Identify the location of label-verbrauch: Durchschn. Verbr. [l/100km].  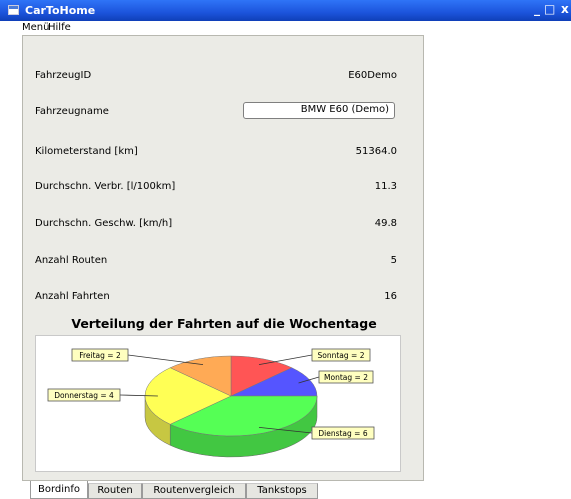
(105, 186).